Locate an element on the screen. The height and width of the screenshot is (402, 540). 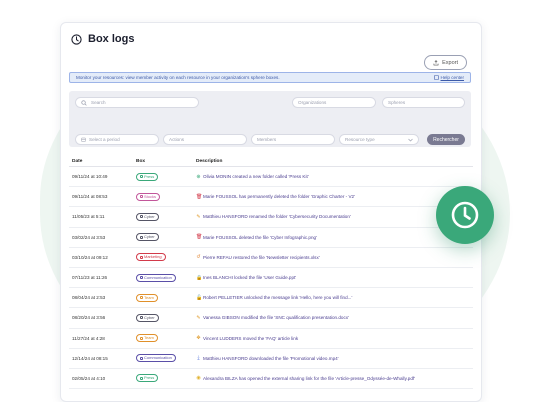
box-badge-label: Press is located at coordinates (149, 378).